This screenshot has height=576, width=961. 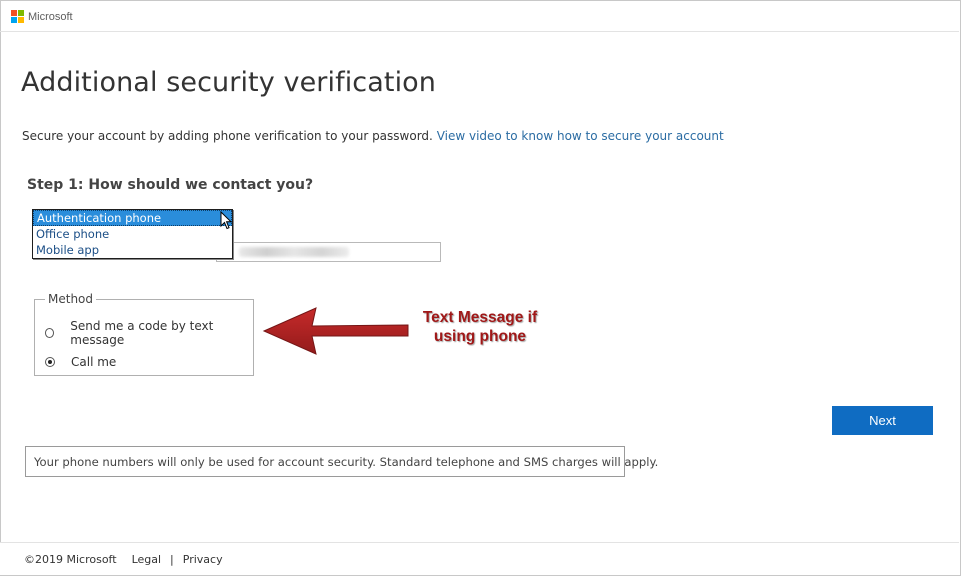 What do you see at coordinates (335, 331) in the screenshot?
I see `red-arrow-icon` at bounding box center [335, 331].